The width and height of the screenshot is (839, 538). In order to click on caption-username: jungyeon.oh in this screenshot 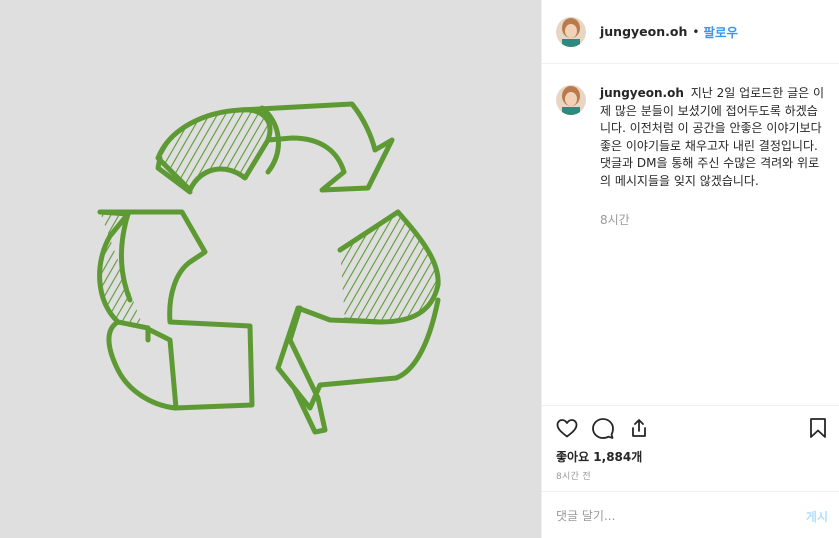, I will do `click(642, 93)`.